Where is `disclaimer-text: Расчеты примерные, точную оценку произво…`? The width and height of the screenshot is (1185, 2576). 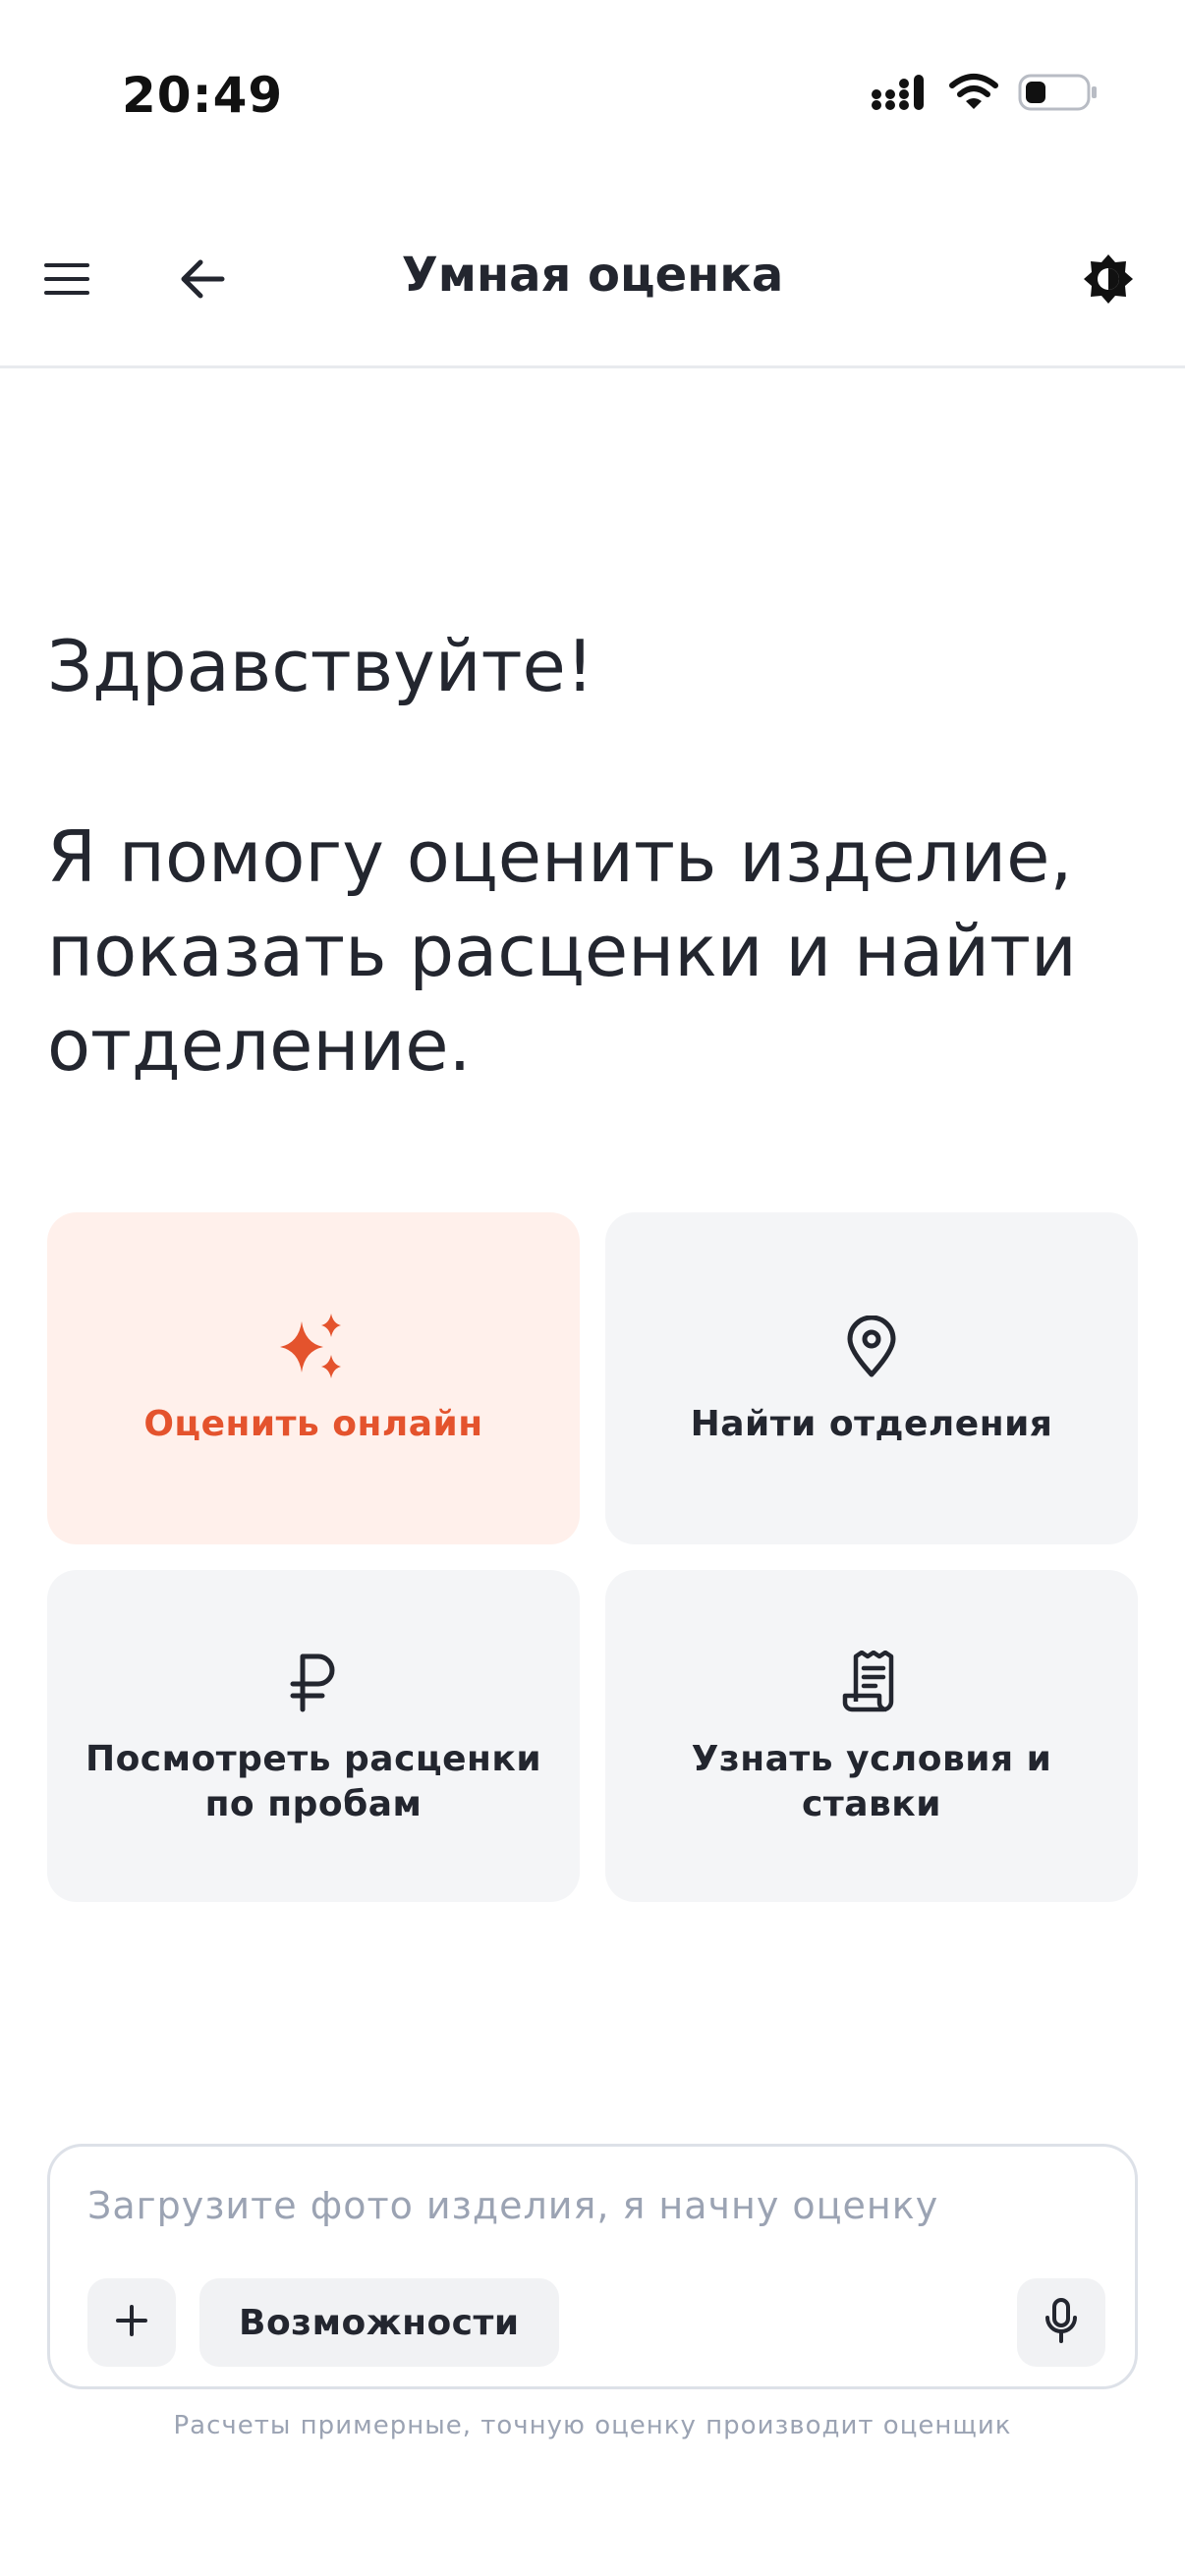 disclaimer-text: Расчеты примерные, точную оценку произво… is located at coordinates (592, 2425).